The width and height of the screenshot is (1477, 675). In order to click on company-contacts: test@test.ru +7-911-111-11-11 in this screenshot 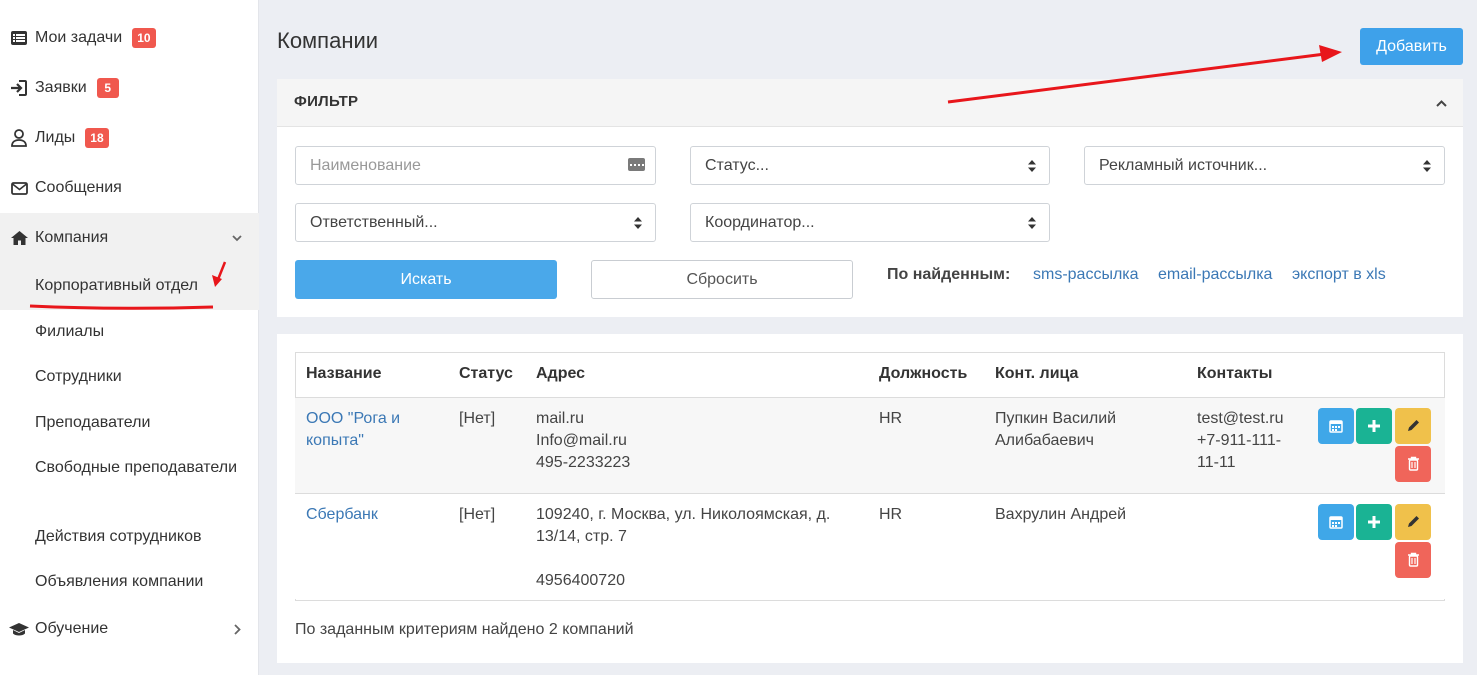, I will do `click(1246, 445)`.